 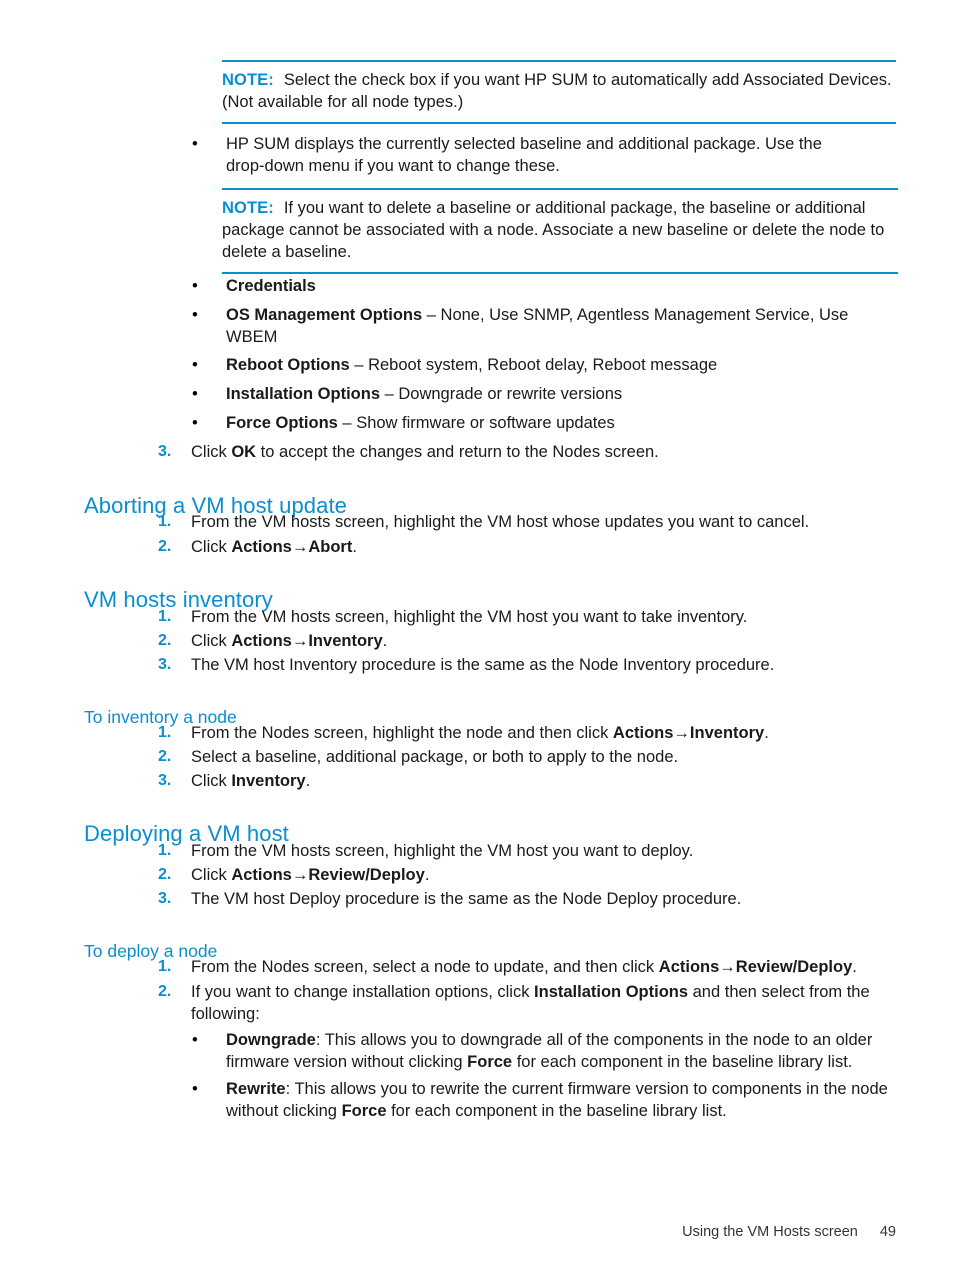 What do you see at coordinates (549, 286) in the screenshot?
I see `list-item-text: Credentials` at bounding box center [549, 286].